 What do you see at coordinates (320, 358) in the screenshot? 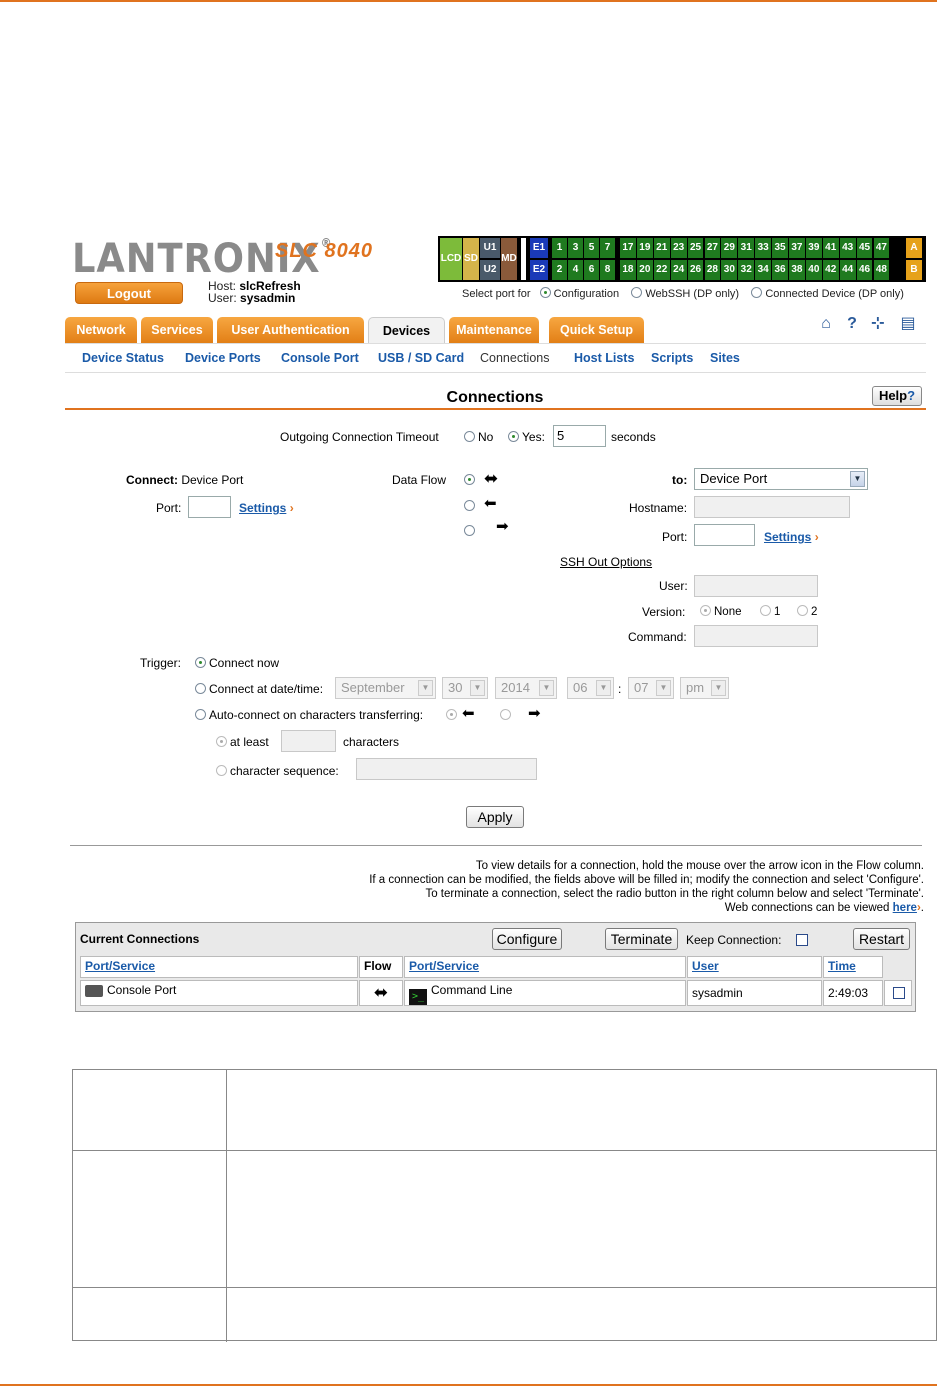
I see `subnav-console-port: Console Port` at bounding box center [320, 358].